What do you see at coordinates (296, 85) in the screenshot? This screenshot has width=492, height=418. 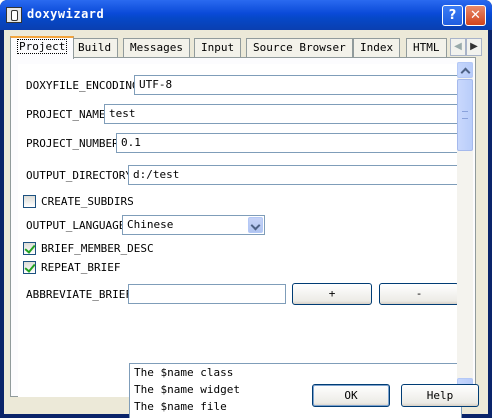 I see `doxyfile-encoding-field: UTF-8` at bounding box center [296, 85].